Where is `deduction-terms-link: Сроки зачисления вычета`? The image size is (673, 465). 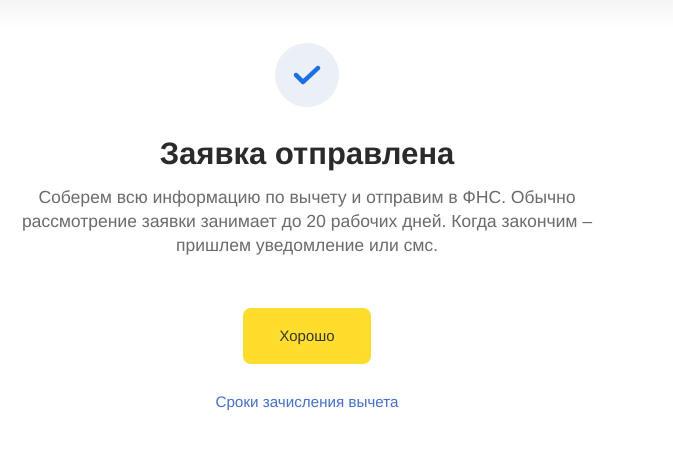
deduction-terms-link: Сроки зачисления вычета is located at coordinates (307, 402).